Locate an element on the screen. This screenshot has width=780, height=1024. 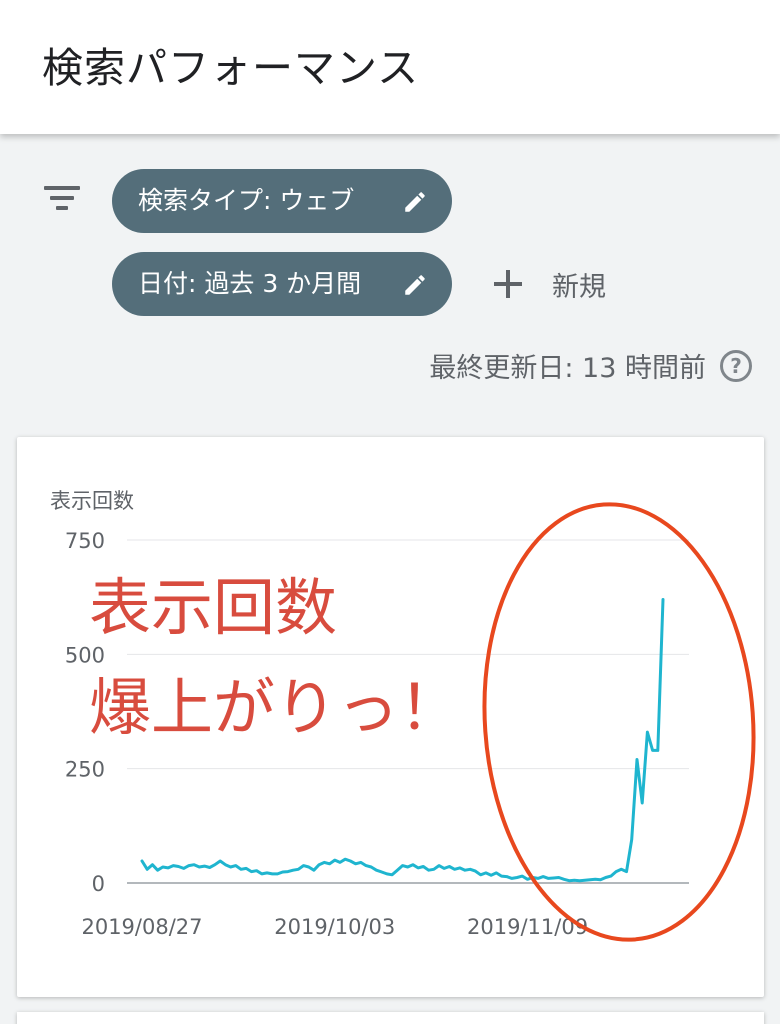
question-circle-icon: ? is located at coordinates (736, 365).